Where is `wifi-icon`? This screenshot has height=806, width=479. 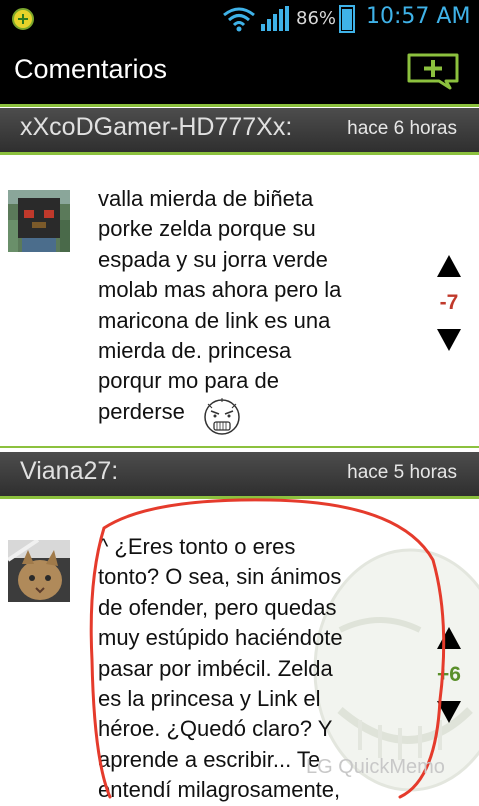 wifi-icon is located at coordinates (239, 19).